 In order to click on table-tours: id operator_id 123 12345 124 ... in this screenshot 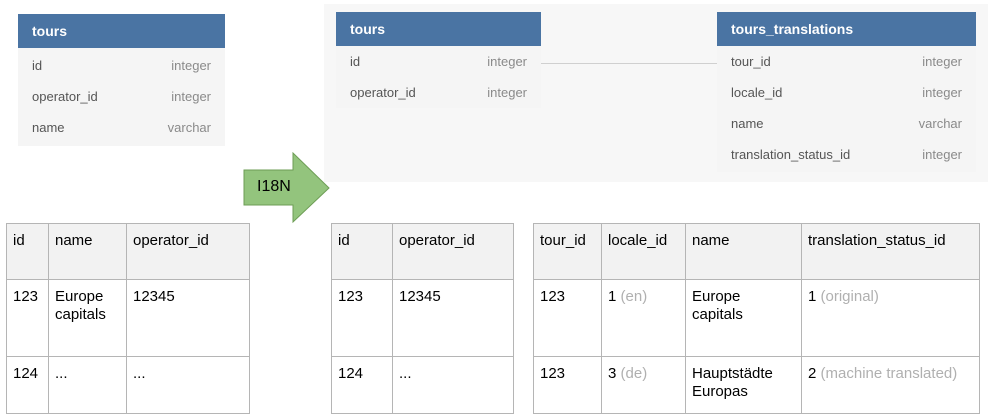, I will do `click(422, 318)`.